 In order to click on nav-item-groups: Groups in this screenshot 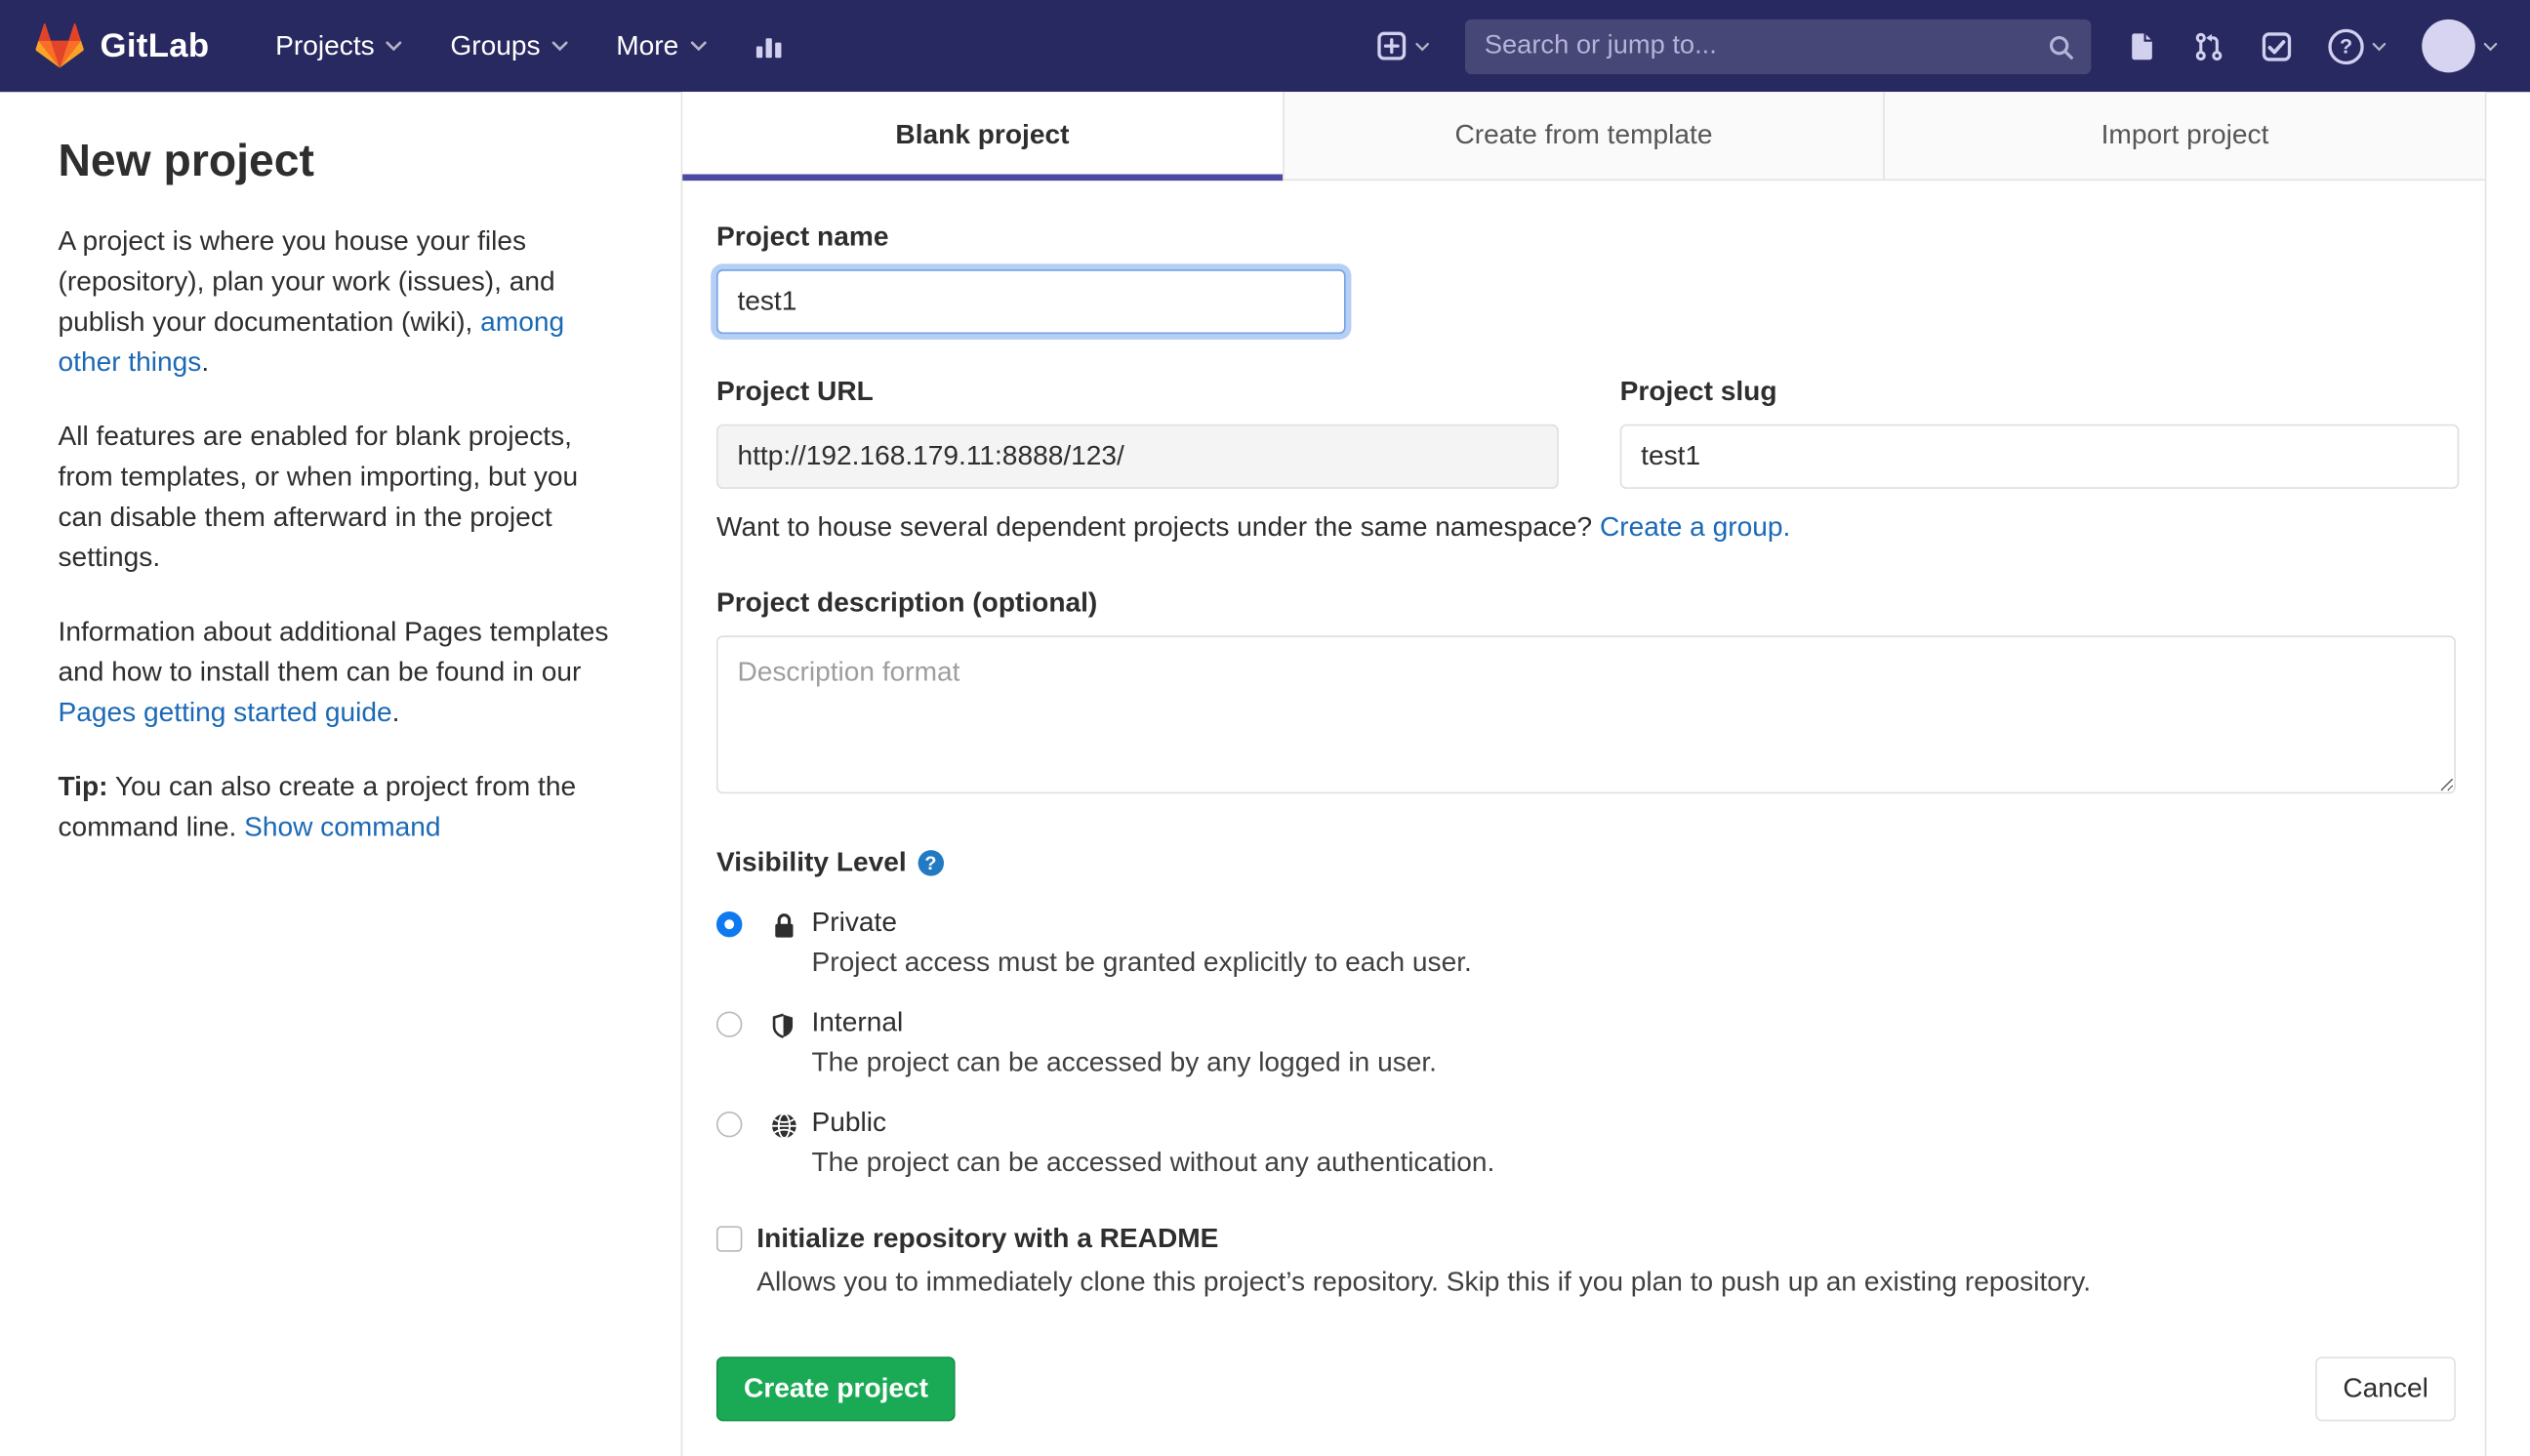, I will do `click(509, 46)`.